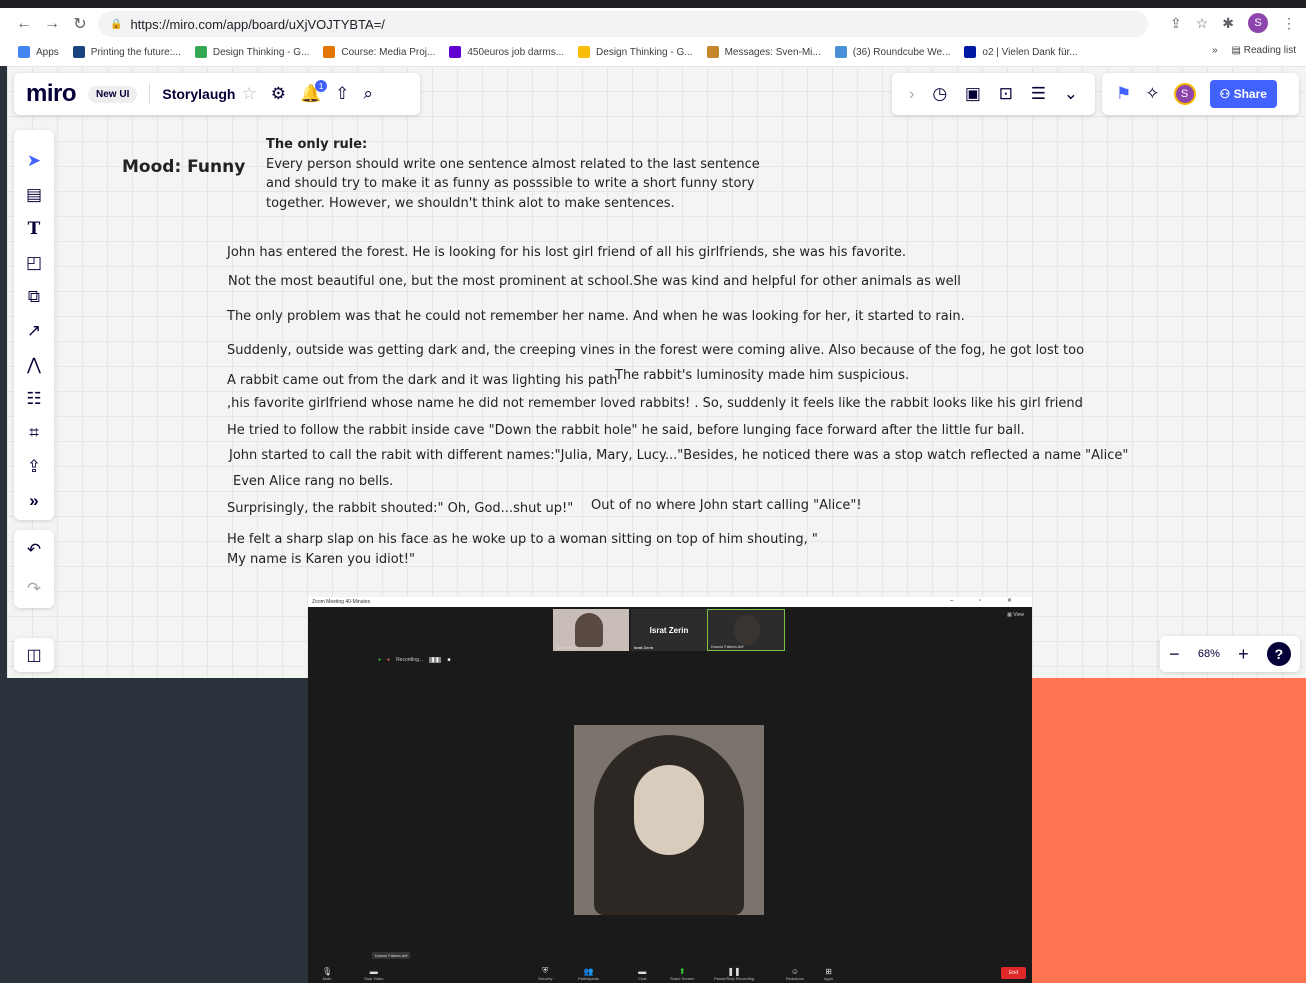 The height and width of the screenshot is (983, 1306). Describe the element at coordinates (973, 94) in the screenshot. I see `voting-icon: ▣` at that location.